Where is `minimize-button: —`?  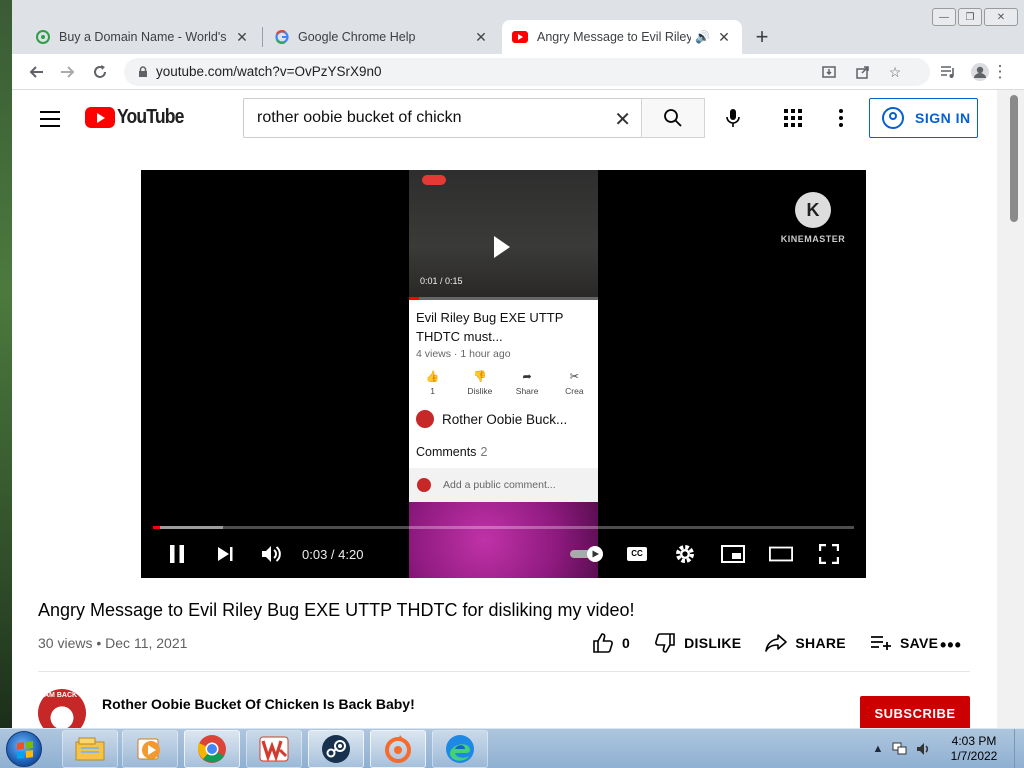
minimize-button: — is located at coordinates (944, 17).